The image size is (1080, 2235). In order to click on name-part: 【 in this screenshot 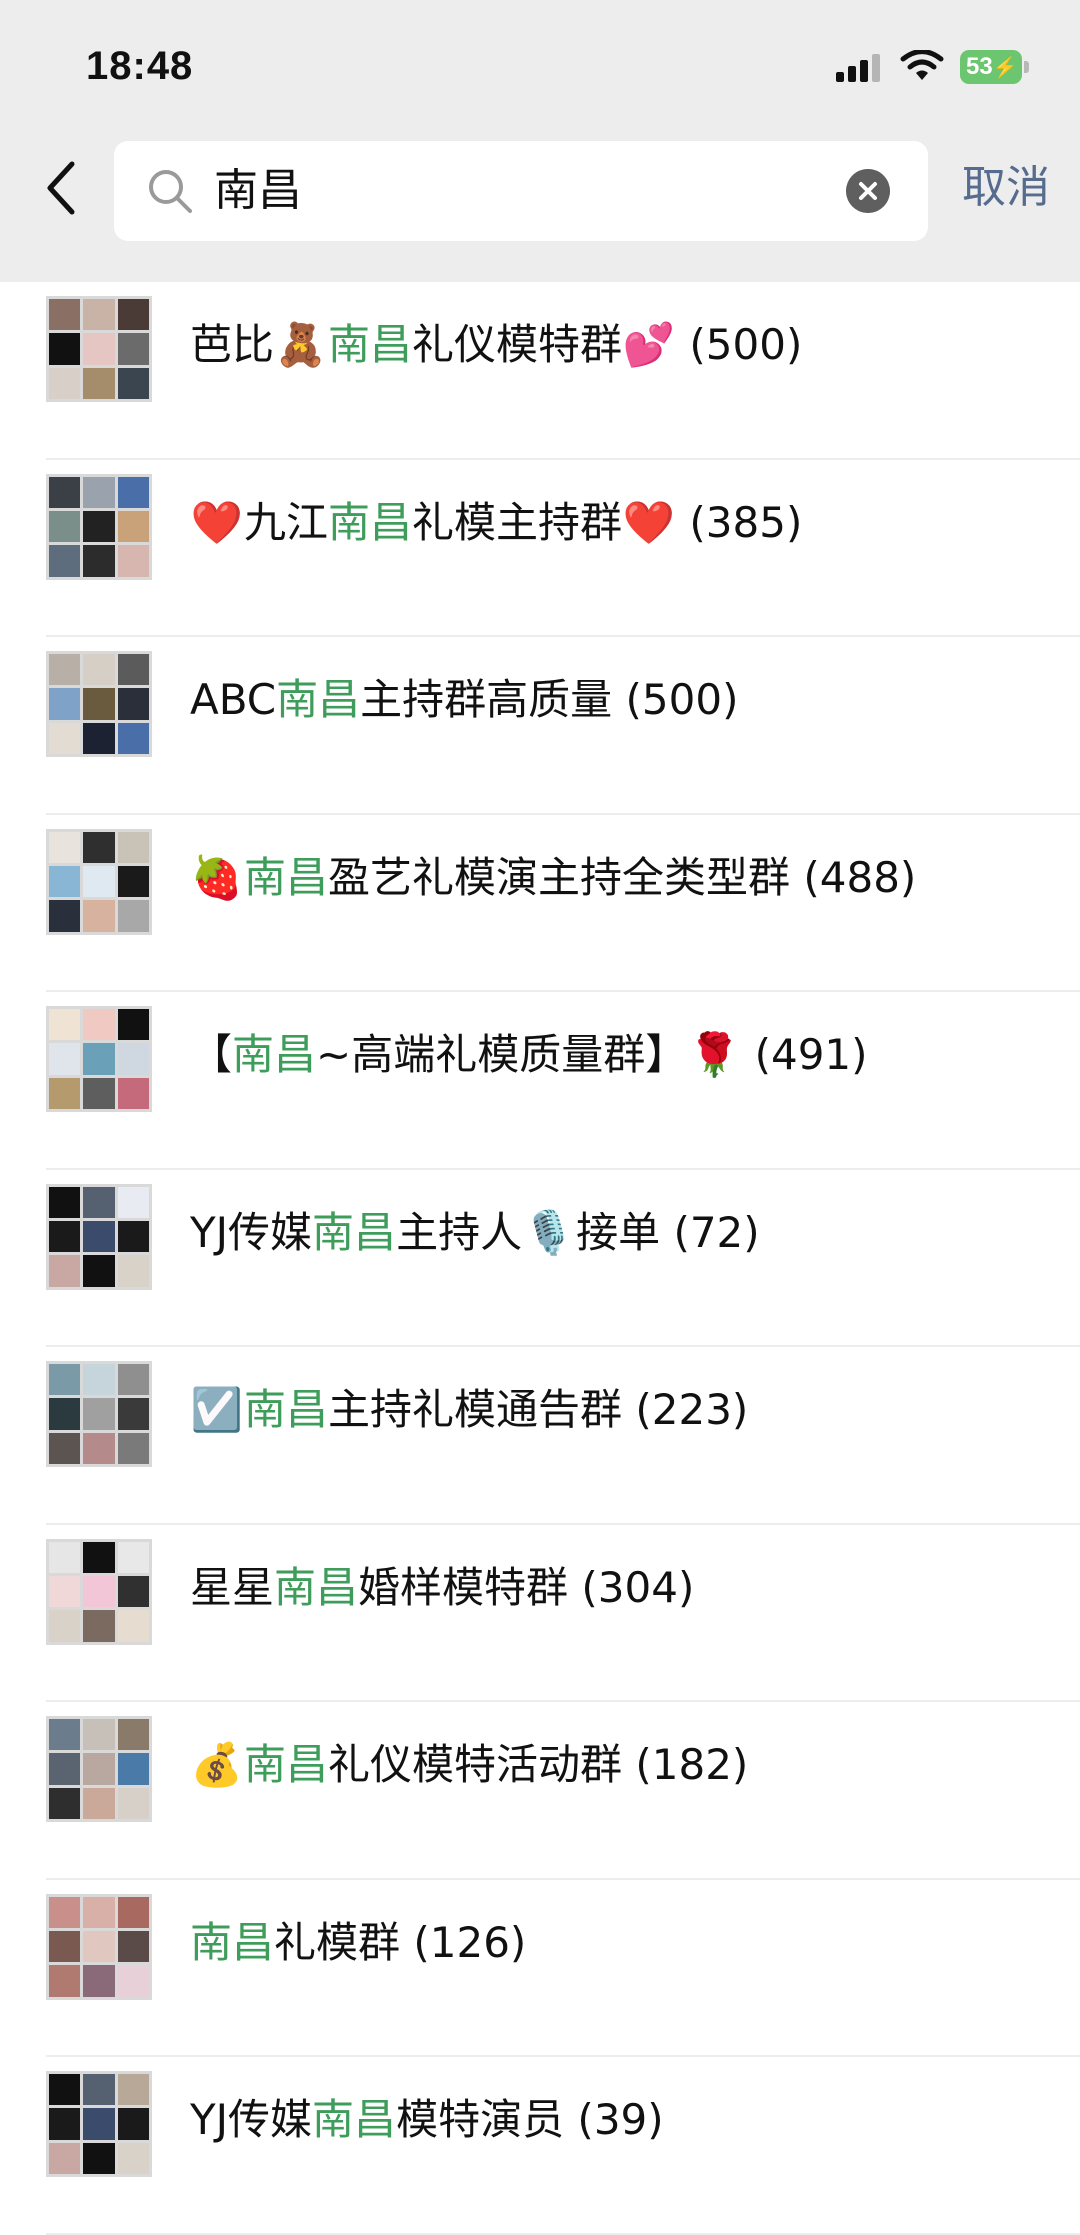, I will do `click(211, 1054)`.